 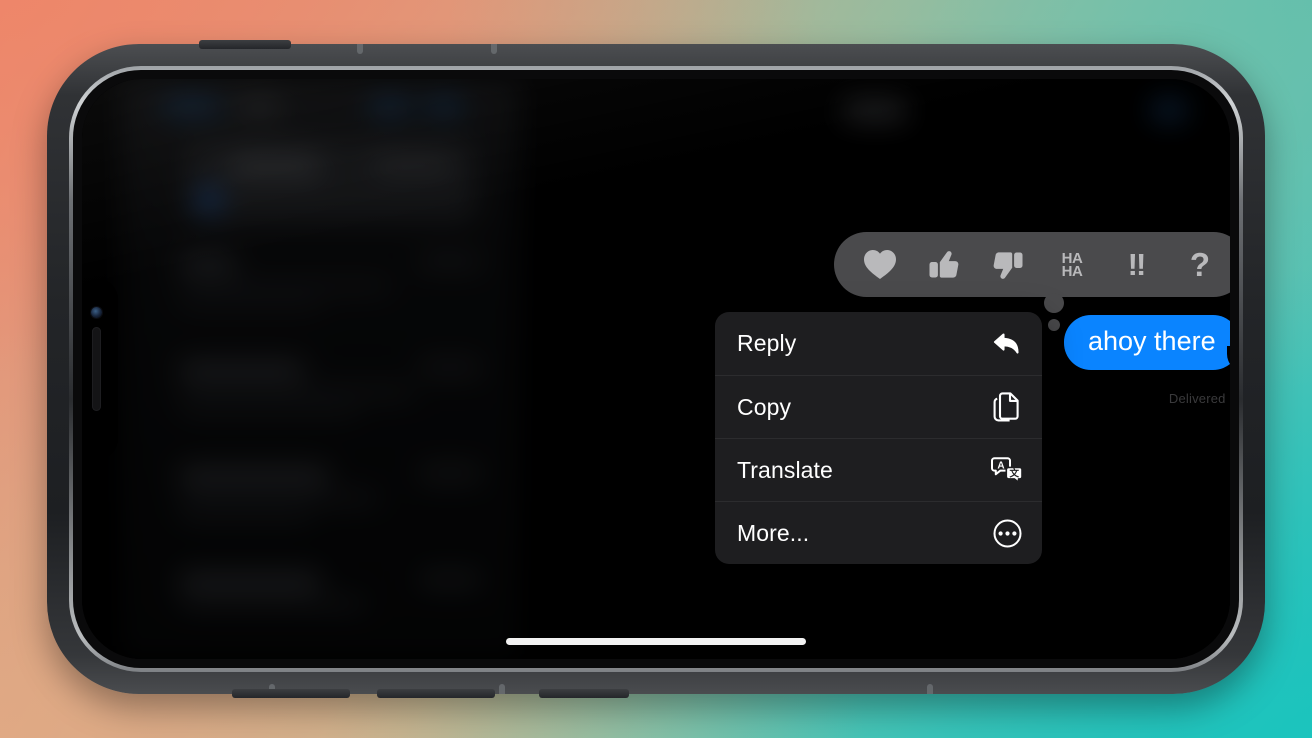 I want to click on bubble-tail, so click(x=1225, y=357).